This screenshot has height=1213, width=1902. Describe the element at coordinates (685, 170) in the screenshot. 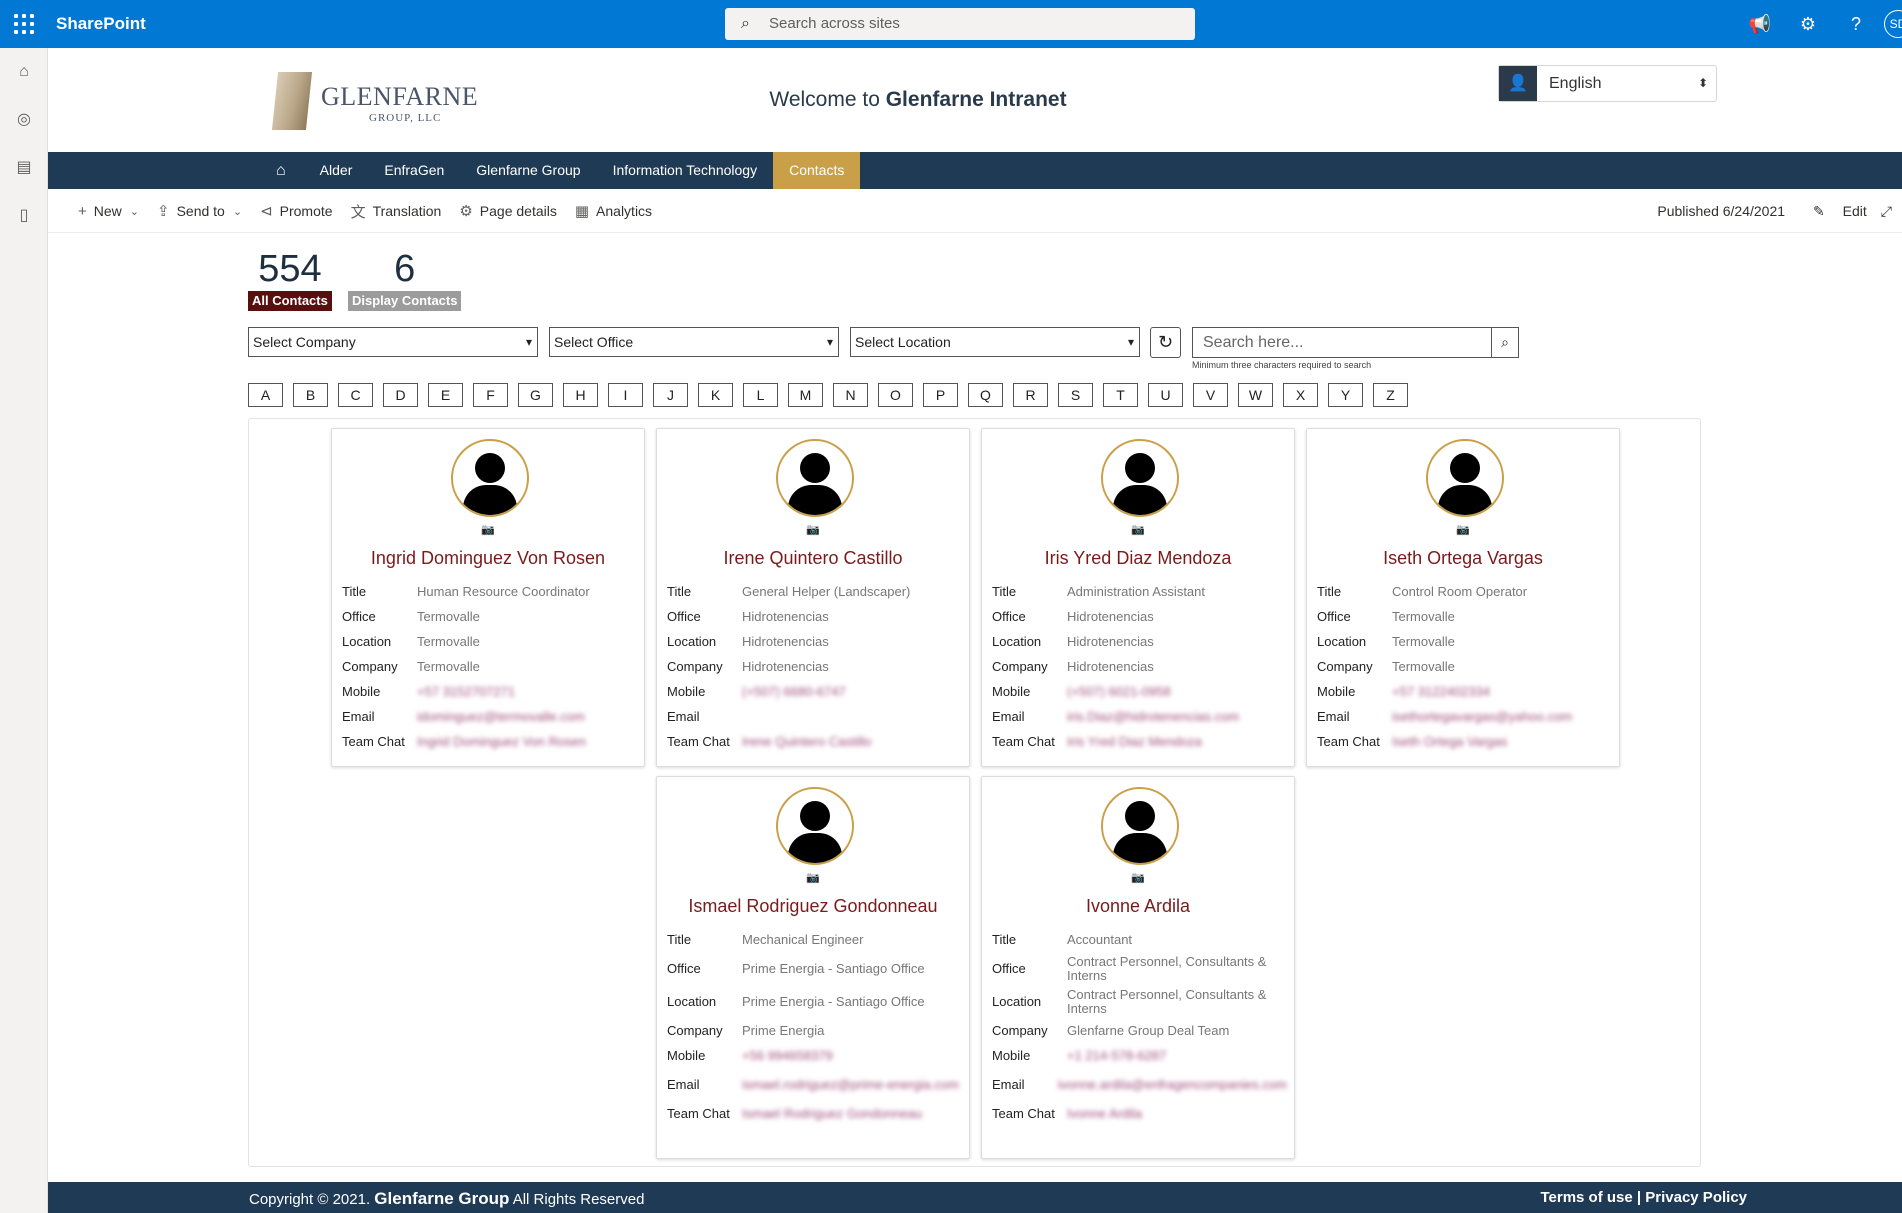

I see `nav-item-information-technology: Information Technology` at that location.